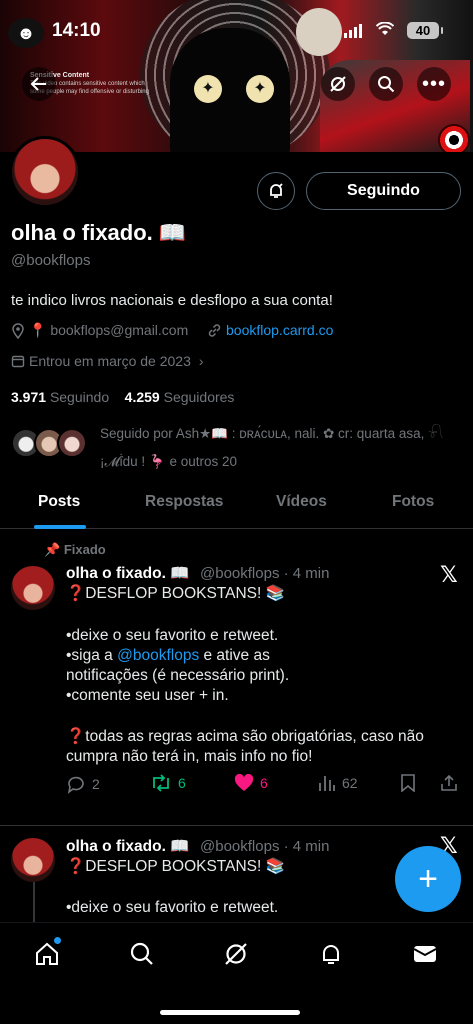 The image size is (473, 1024). I want to click on compose-button: +, so click(428, 879).